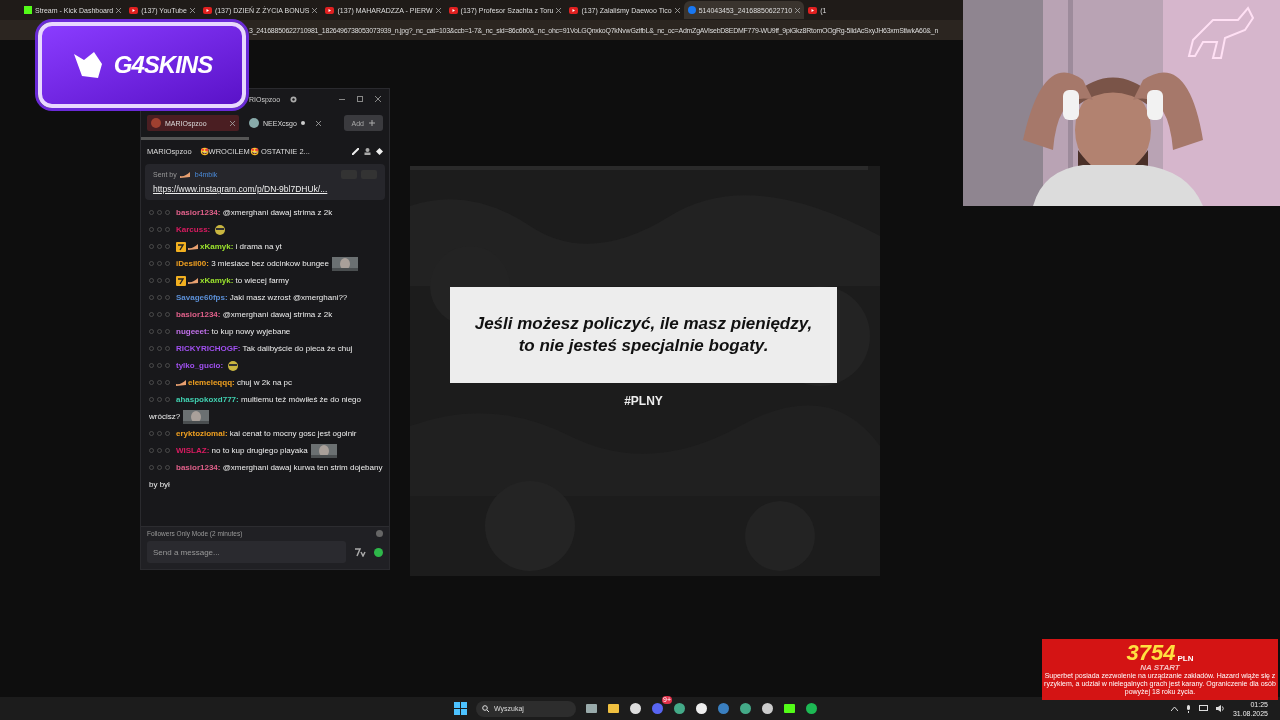  I want to click on plus-icon, so click(372, 123).